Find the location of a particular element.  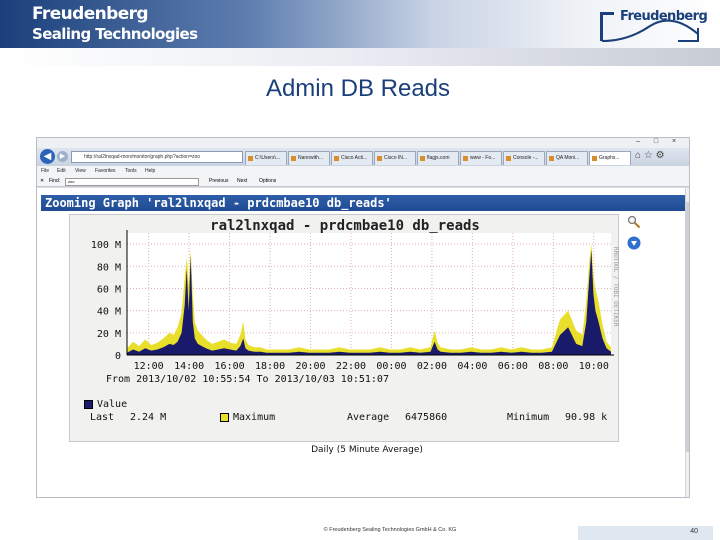

legend-average-label: Average is located at coordinates (368, 417).